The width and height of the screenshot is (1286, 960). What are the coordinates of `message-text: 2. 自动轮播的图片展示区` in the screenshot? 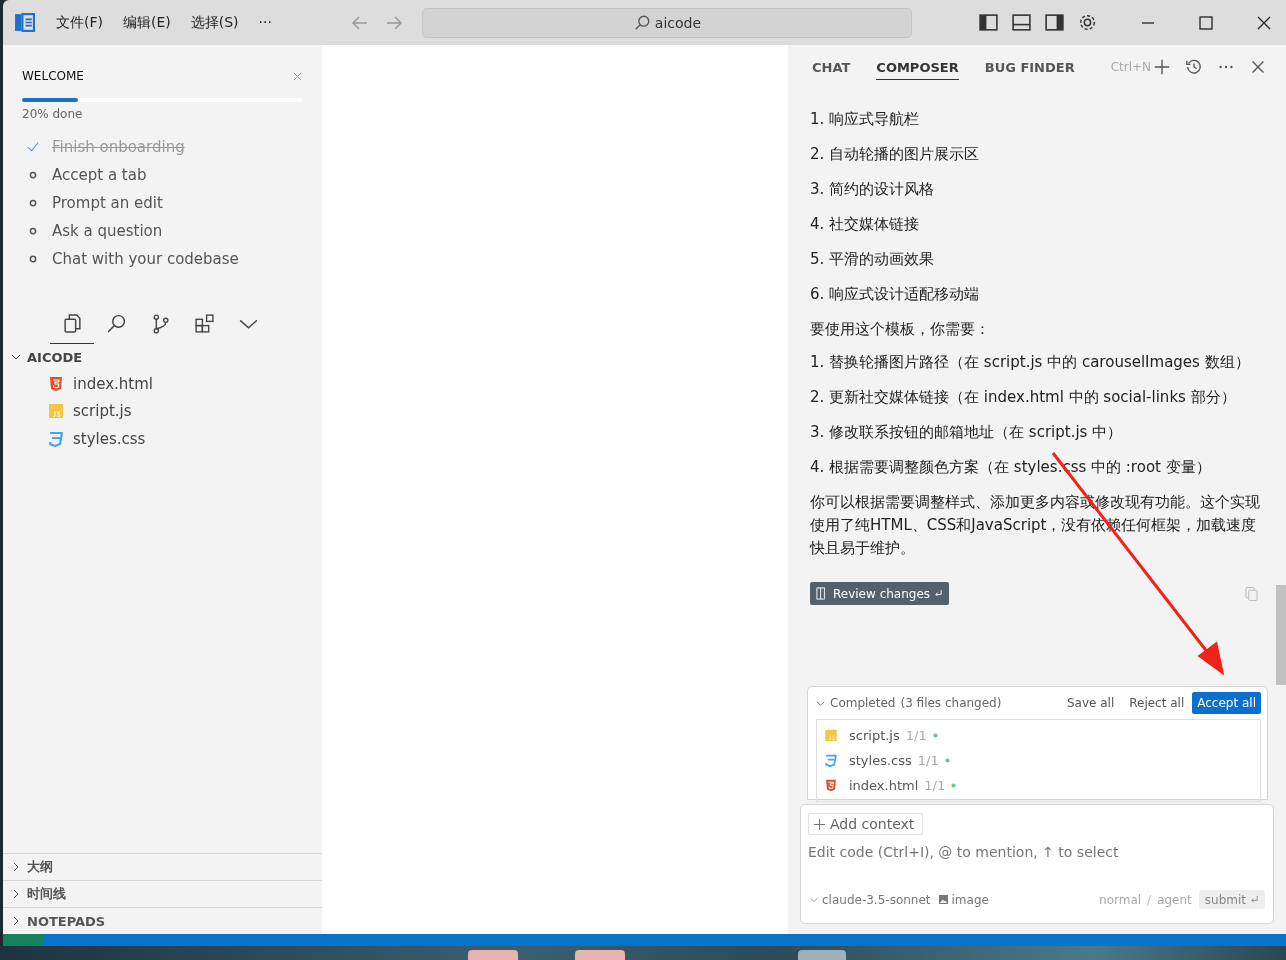 It's located at (895, 154).